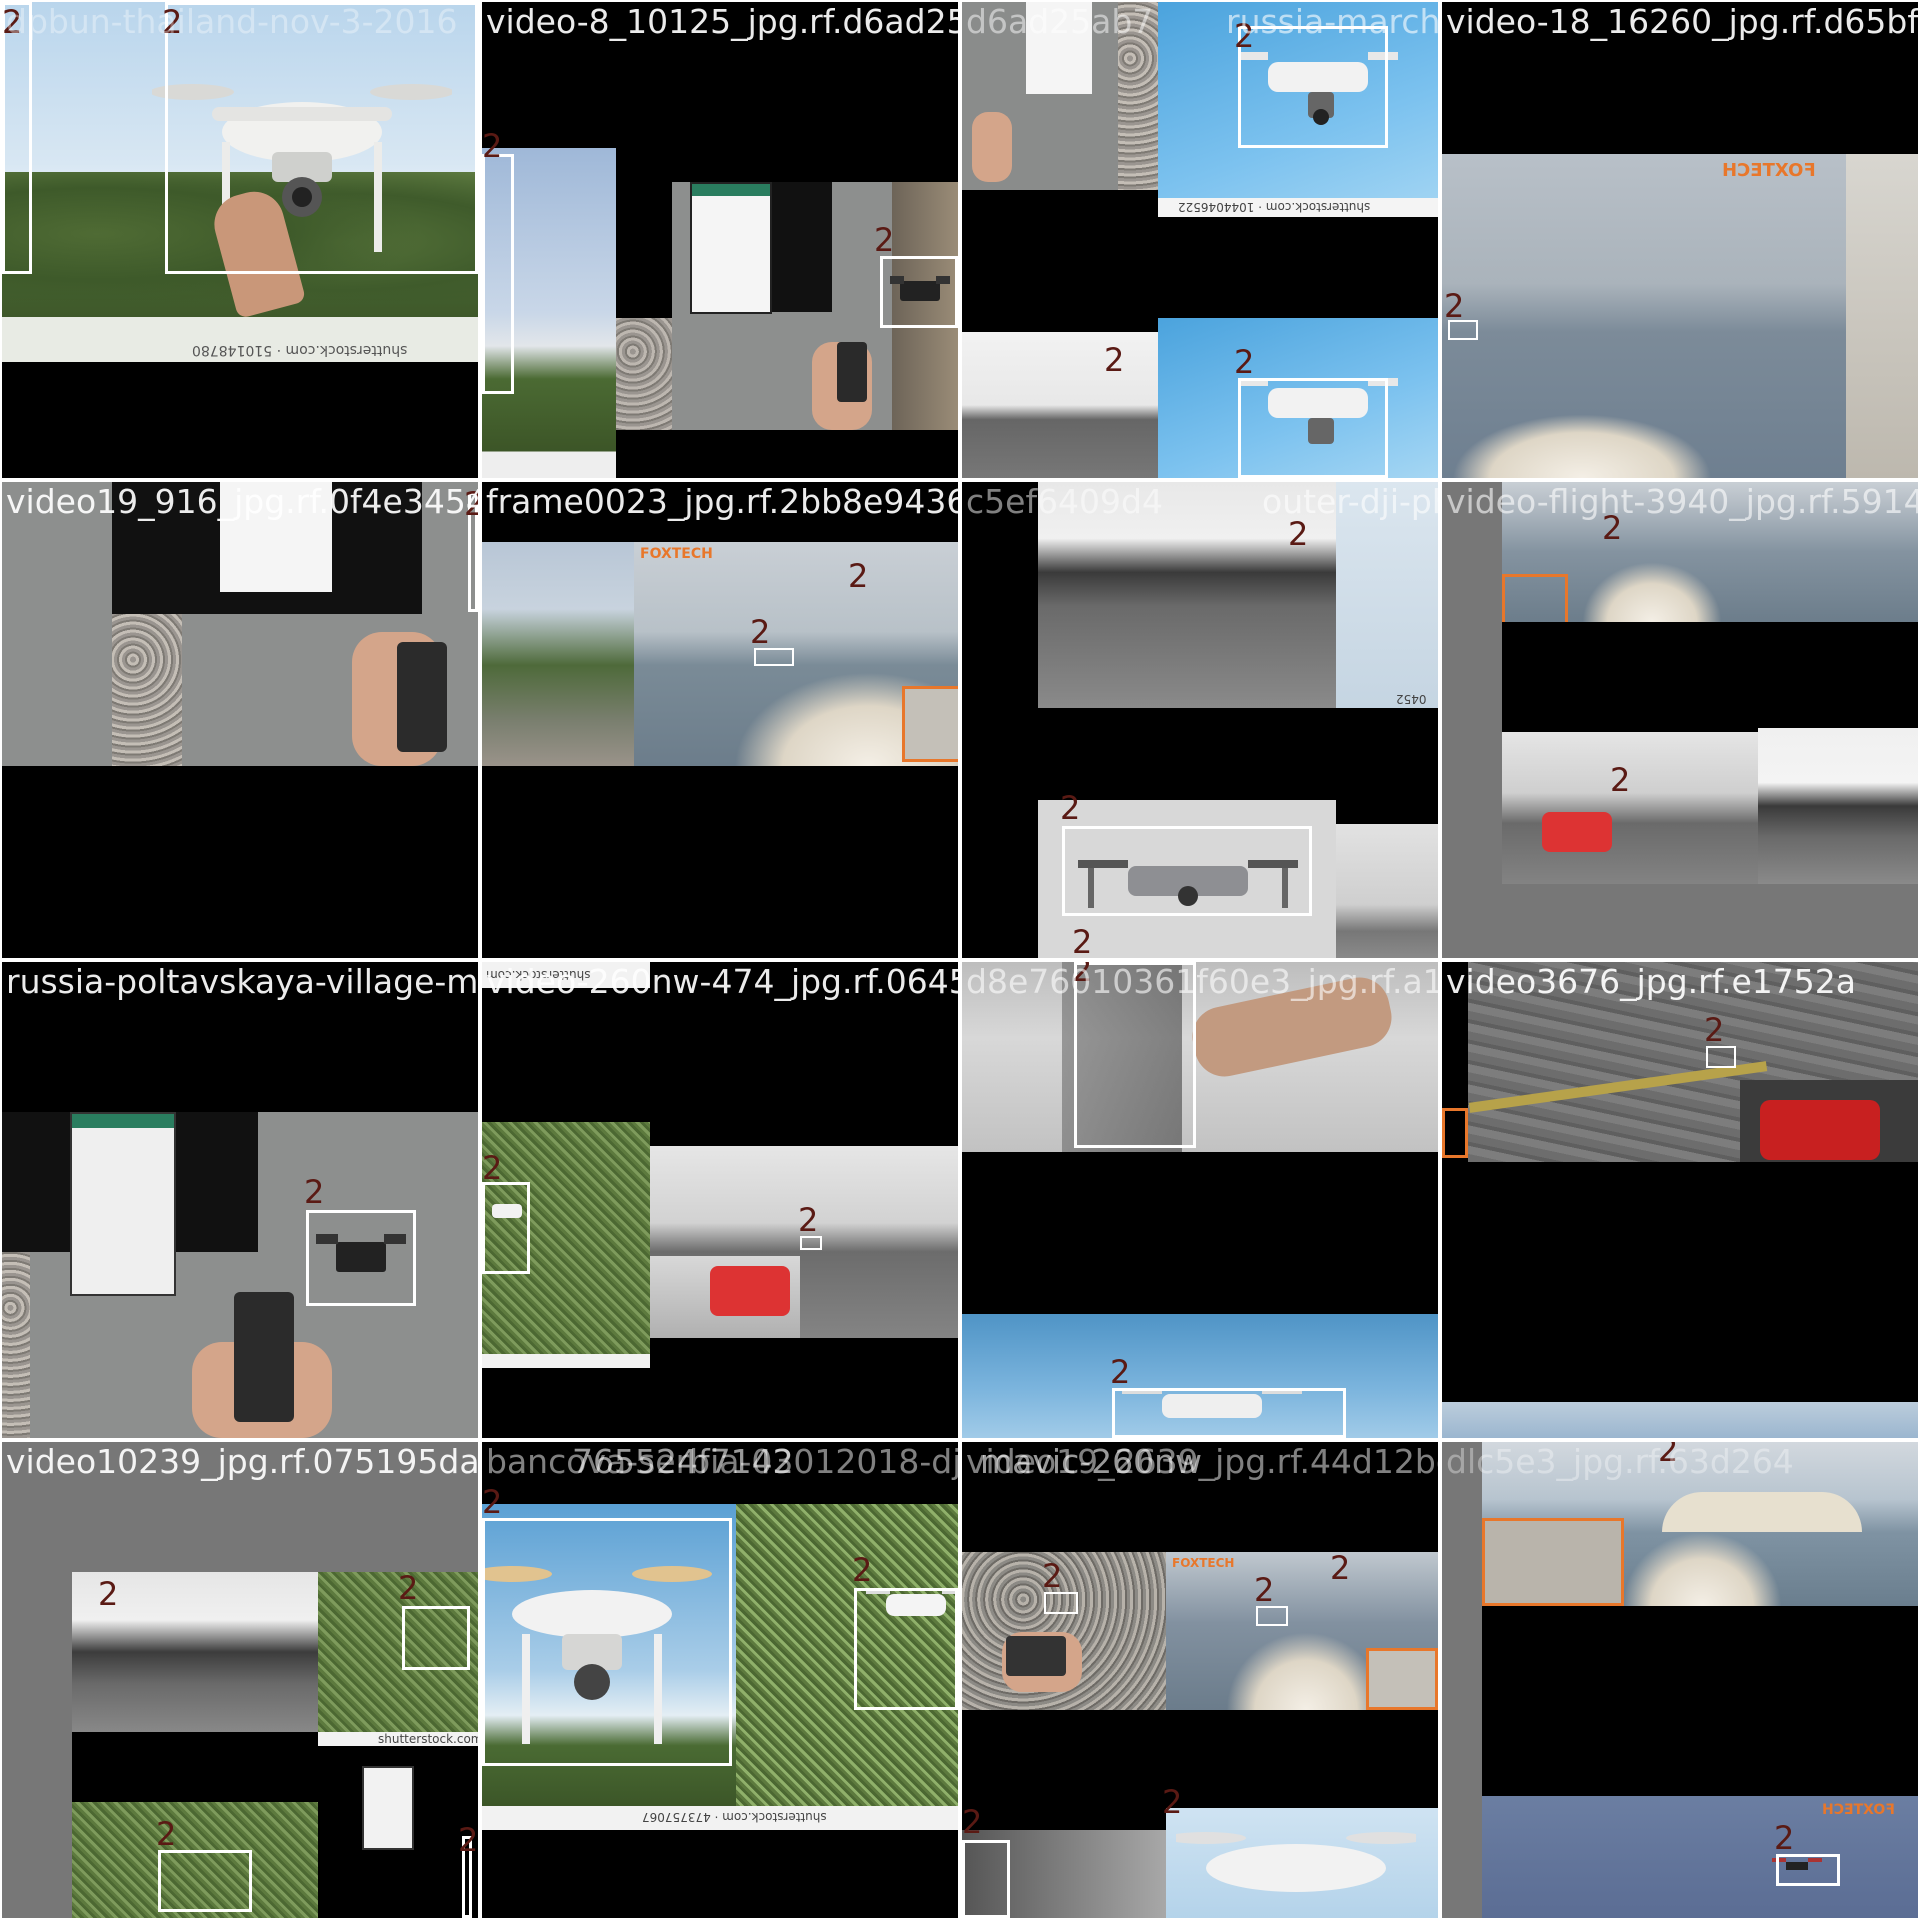  I want to click on drone-studio-photo, so click(1302, 1863).